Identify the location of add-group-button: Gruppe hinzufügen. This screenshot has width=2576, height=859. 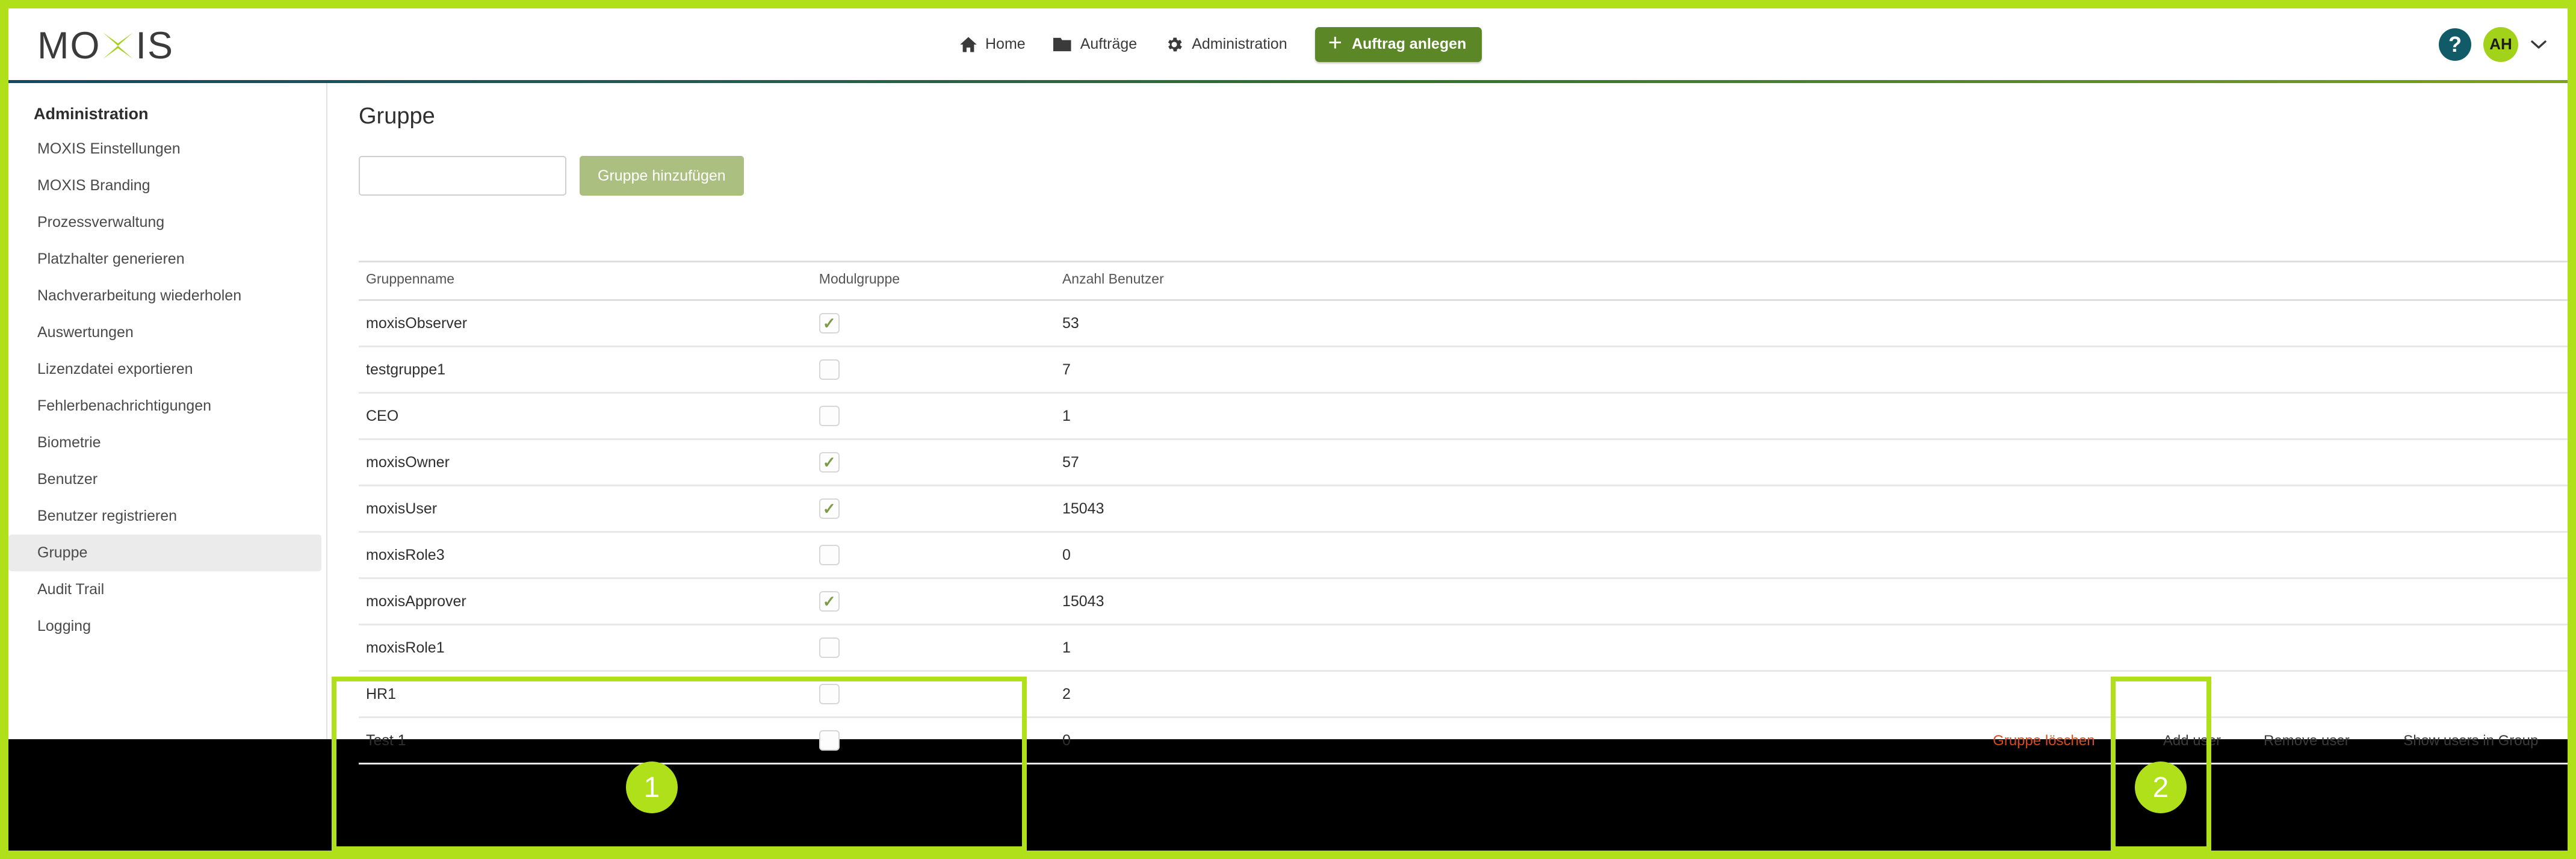
(662, 176).